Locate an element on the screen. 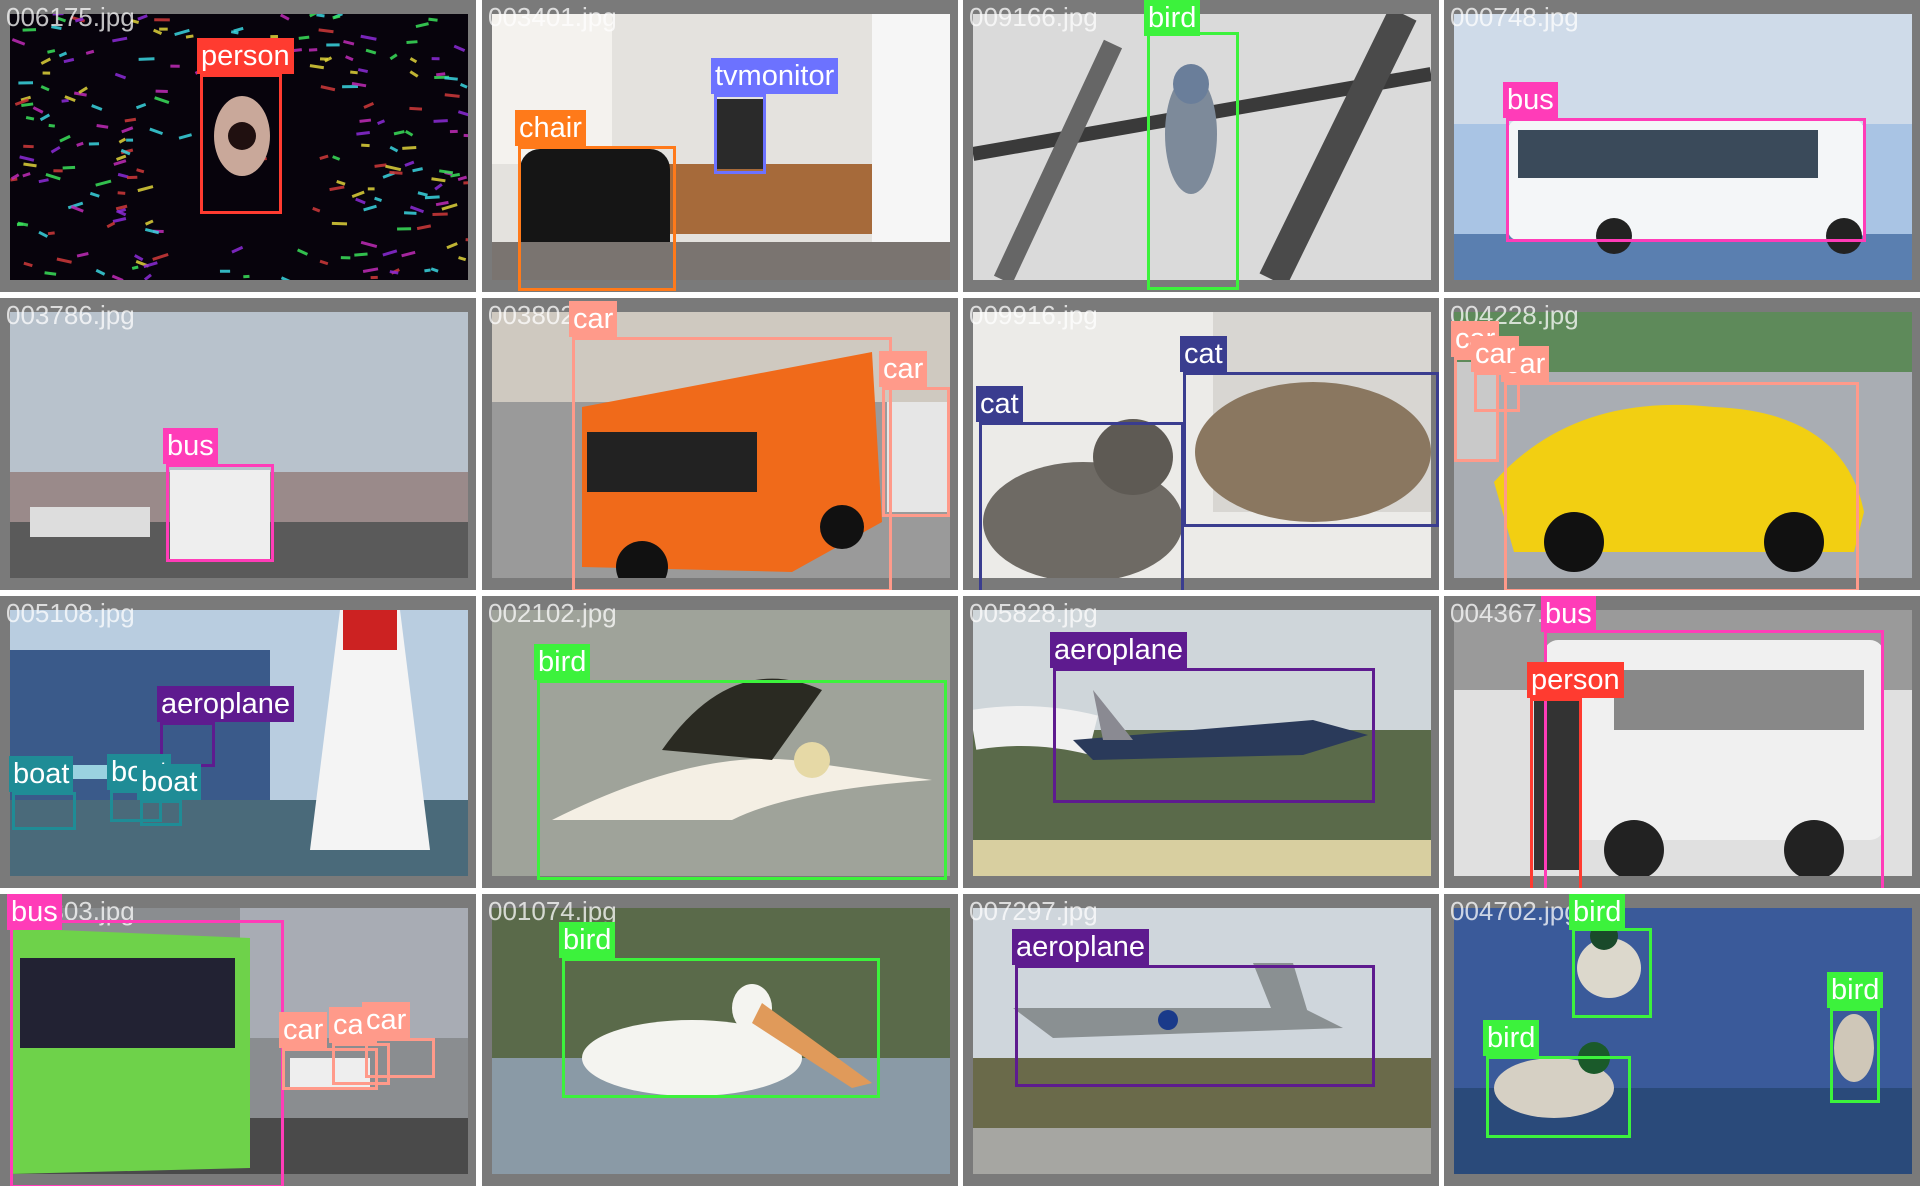  image-tile: 004702.jpg bird bird bird is located at coordinates (1682, 1040).